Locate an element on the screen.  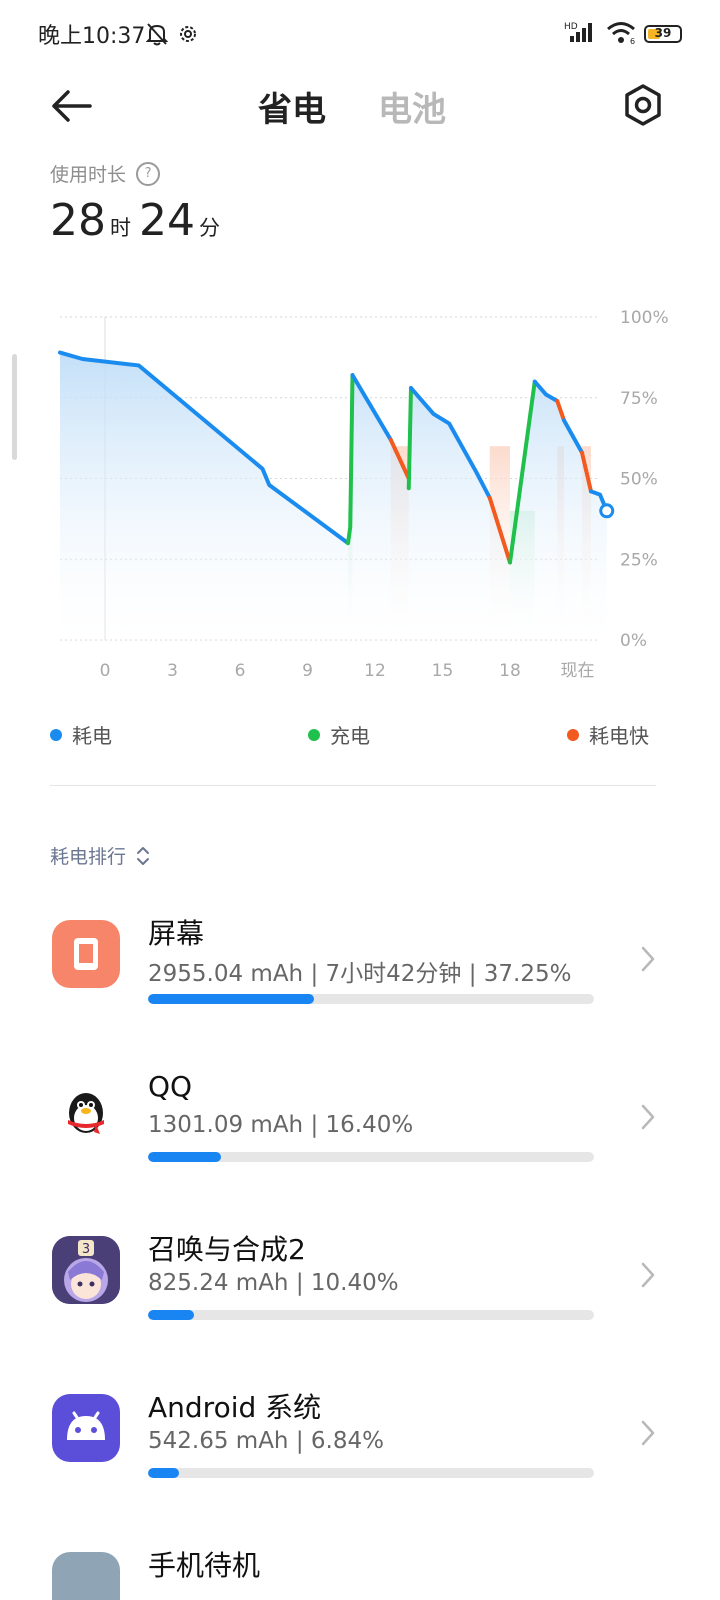
x-tick-label: 9 is located at coordinates (307, 671).